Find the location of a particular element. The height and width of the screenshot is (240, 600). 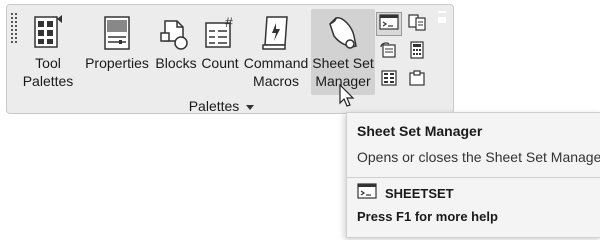

blocks-label: Blocks is located at coordinates (176, 63).